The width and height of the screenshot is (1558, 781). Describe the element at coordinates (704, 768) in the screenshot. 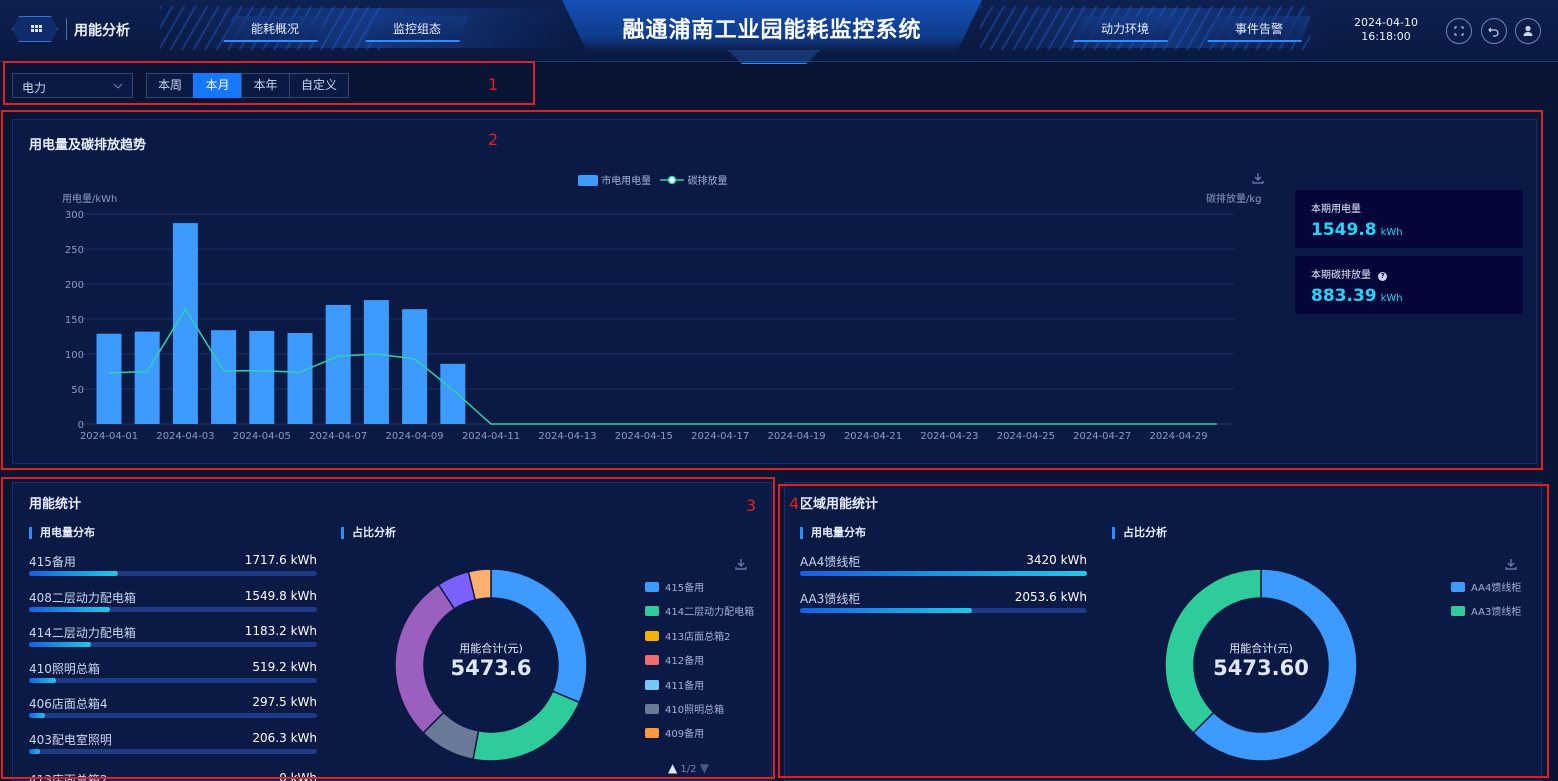

I see `pager-down-icon: ▼` at that location.